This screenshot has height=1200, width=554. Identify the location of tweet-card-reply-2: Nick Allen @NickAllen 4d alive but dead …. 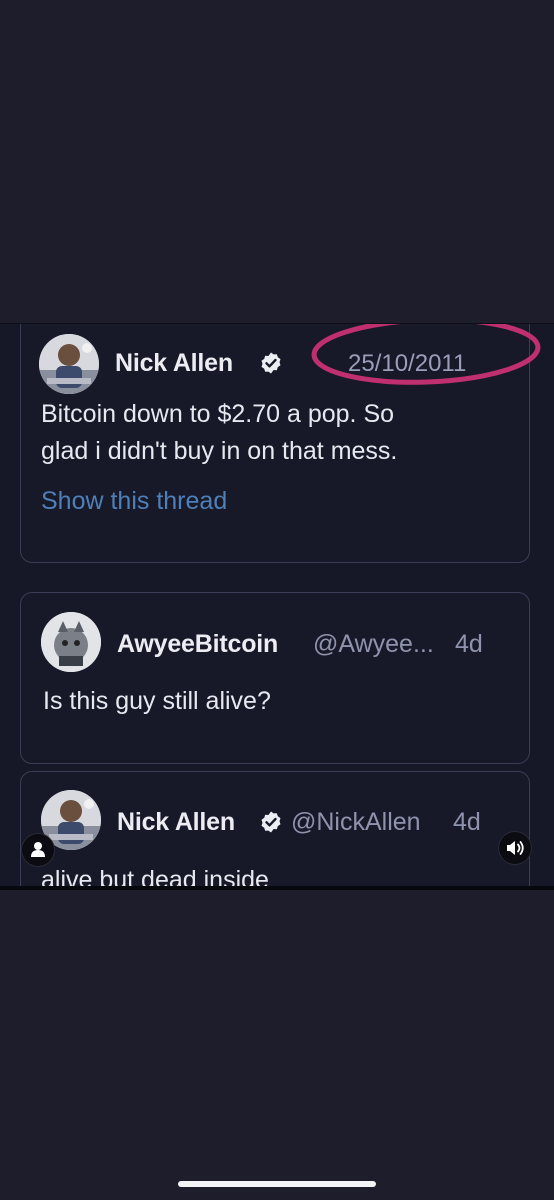
(275, 830).